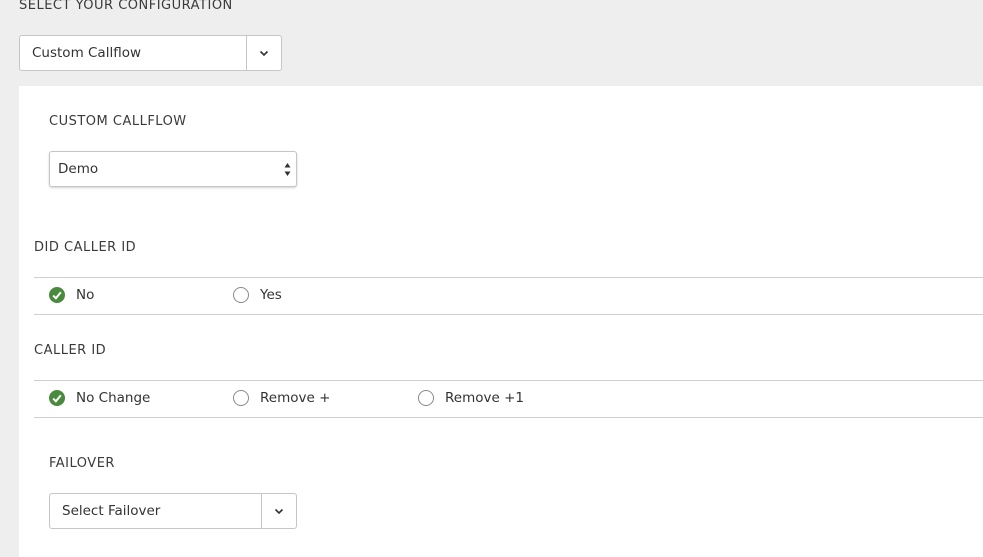 This screenshot has height=557, width=983. I want to click on failover-select-toggle, so click(278, 511).